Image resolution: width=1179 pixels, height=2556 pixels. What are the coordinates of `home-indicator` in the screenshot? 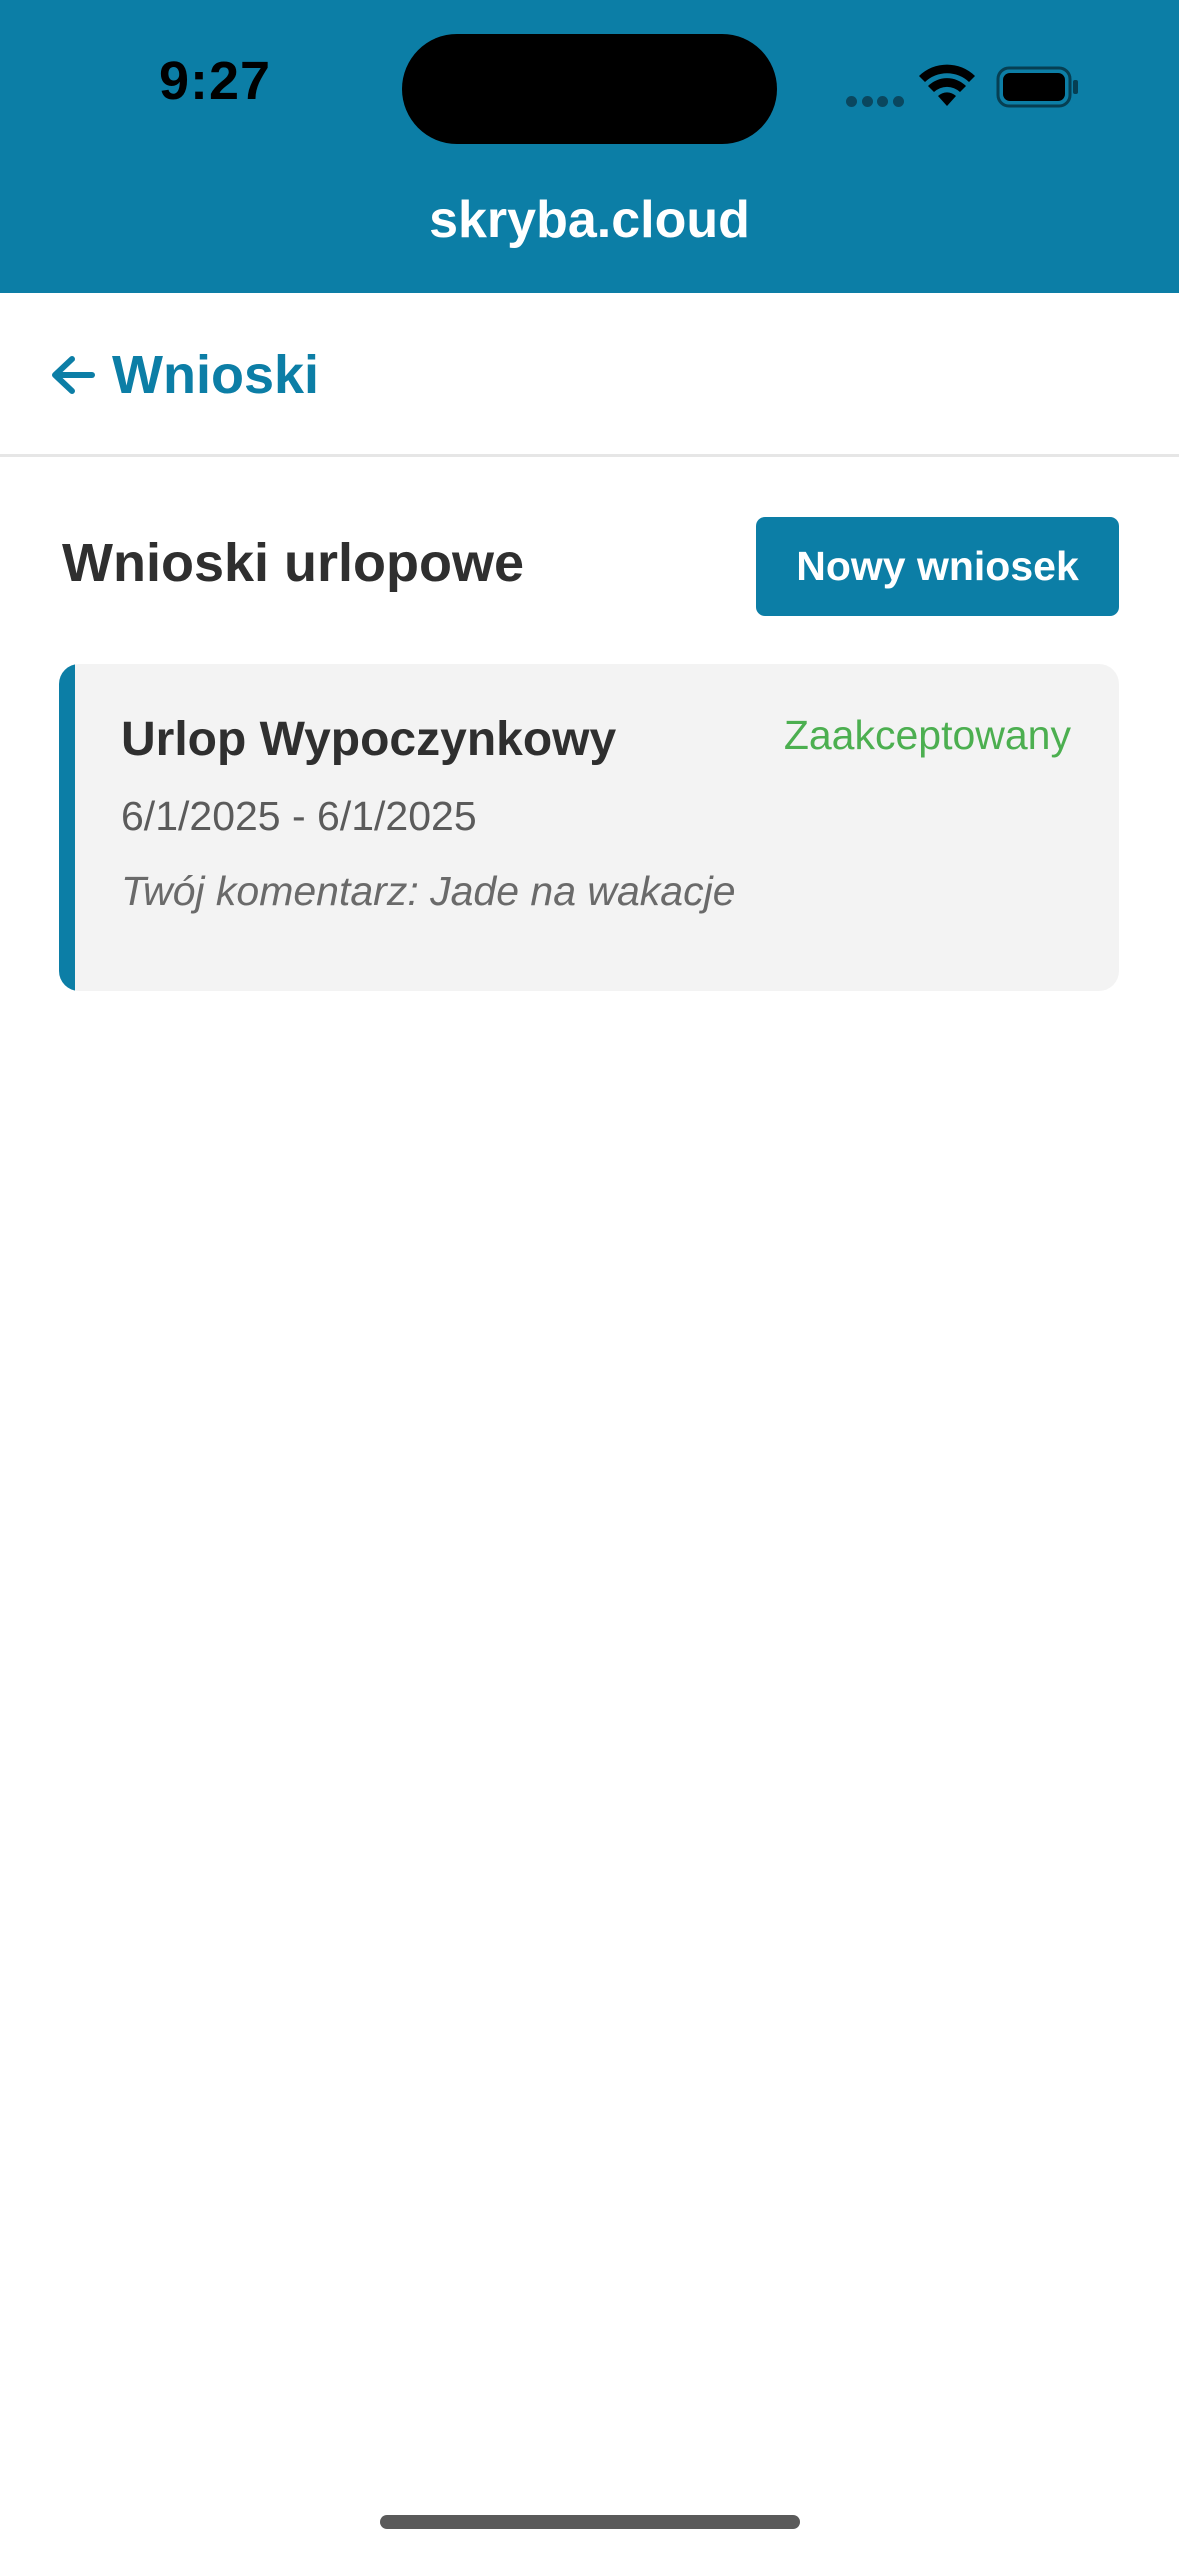 It's located at (590, 2522).